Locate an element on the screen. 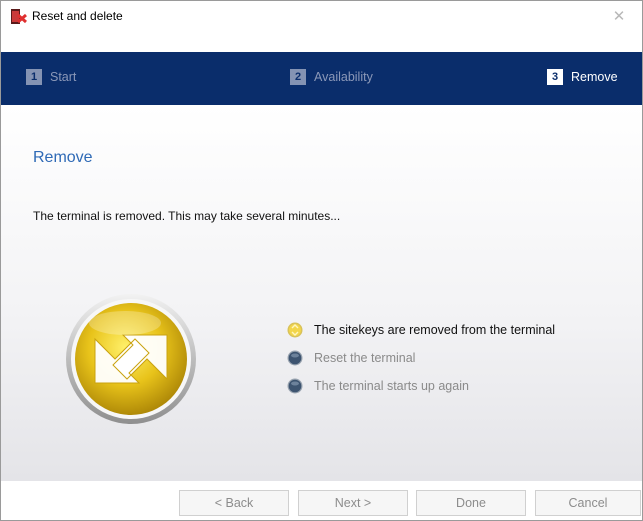  step-header: 1 Start 2 Availability 3 Remove is located at coordinates (321, 78).